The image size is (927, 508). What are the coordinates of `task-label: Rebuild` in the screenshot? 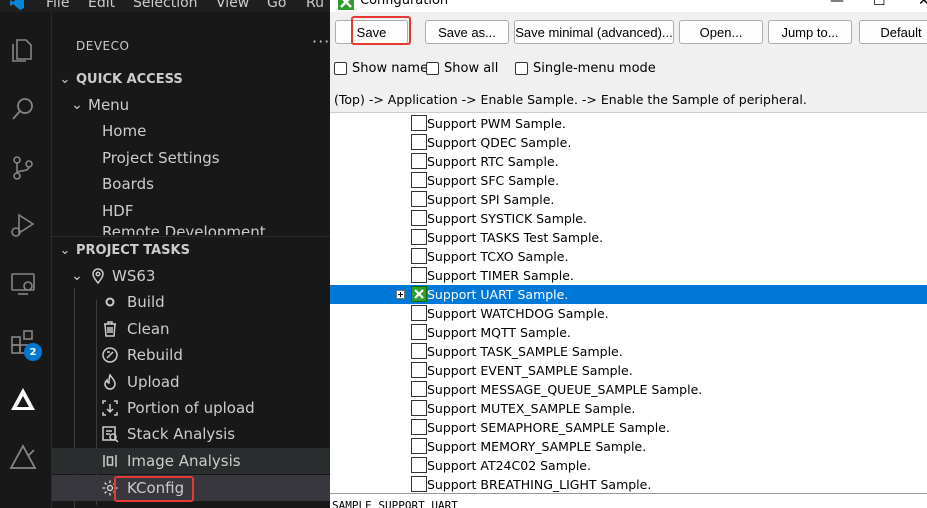 It's located at (155, 355).